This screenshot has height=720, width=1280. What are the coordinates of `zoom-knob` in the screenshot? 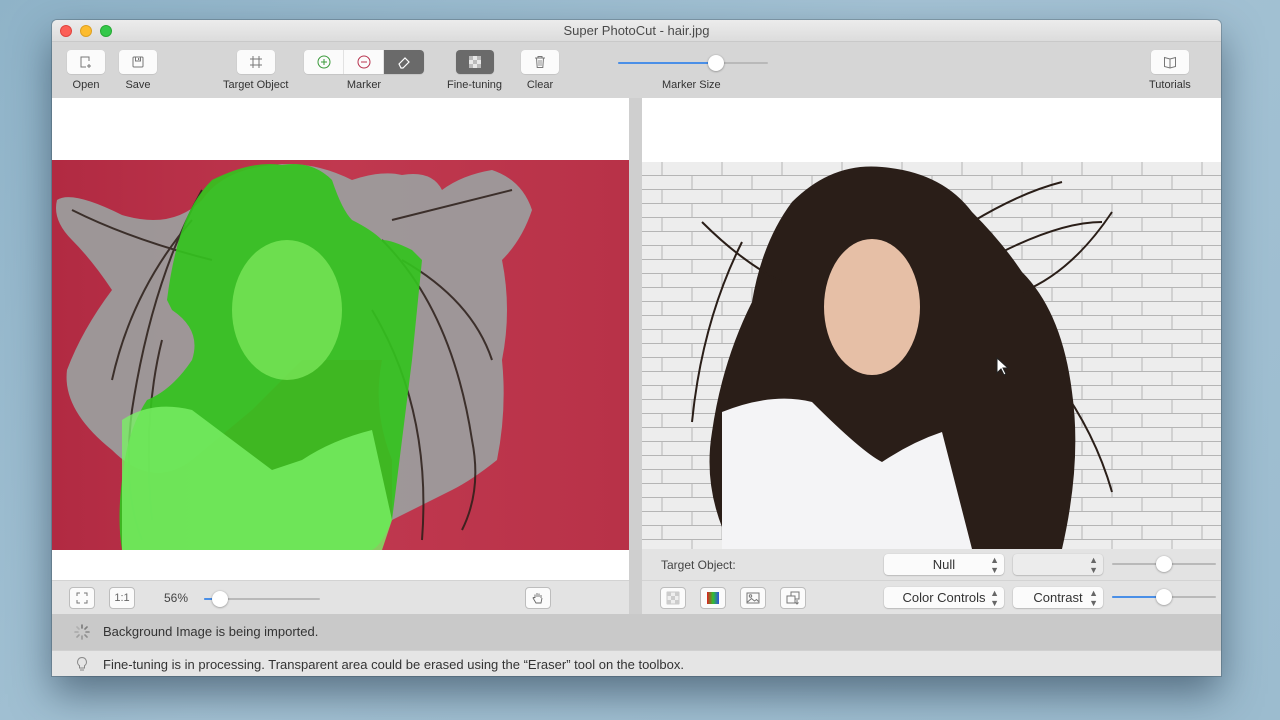 It's located at (220, 599).